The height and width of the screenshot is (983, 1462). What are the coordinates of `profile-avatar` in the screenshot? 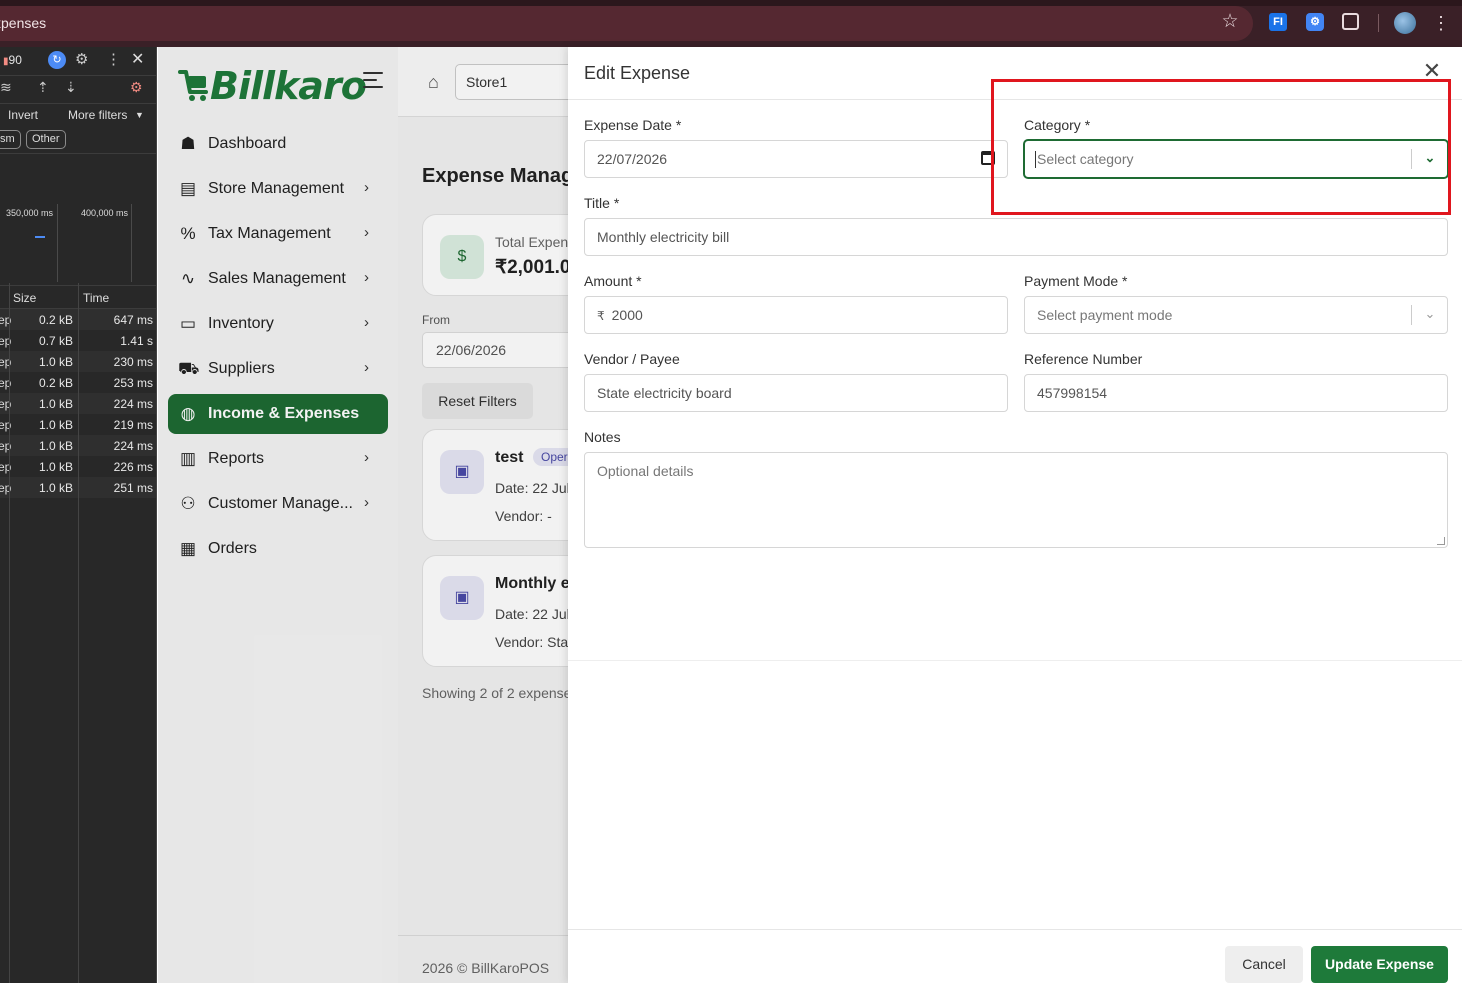 It's located at (1405, 23).